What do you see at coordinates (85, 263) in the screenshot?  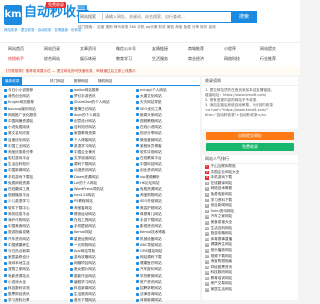 I see `site-name: 网赚项目网站` at bounding box center [85, 263].